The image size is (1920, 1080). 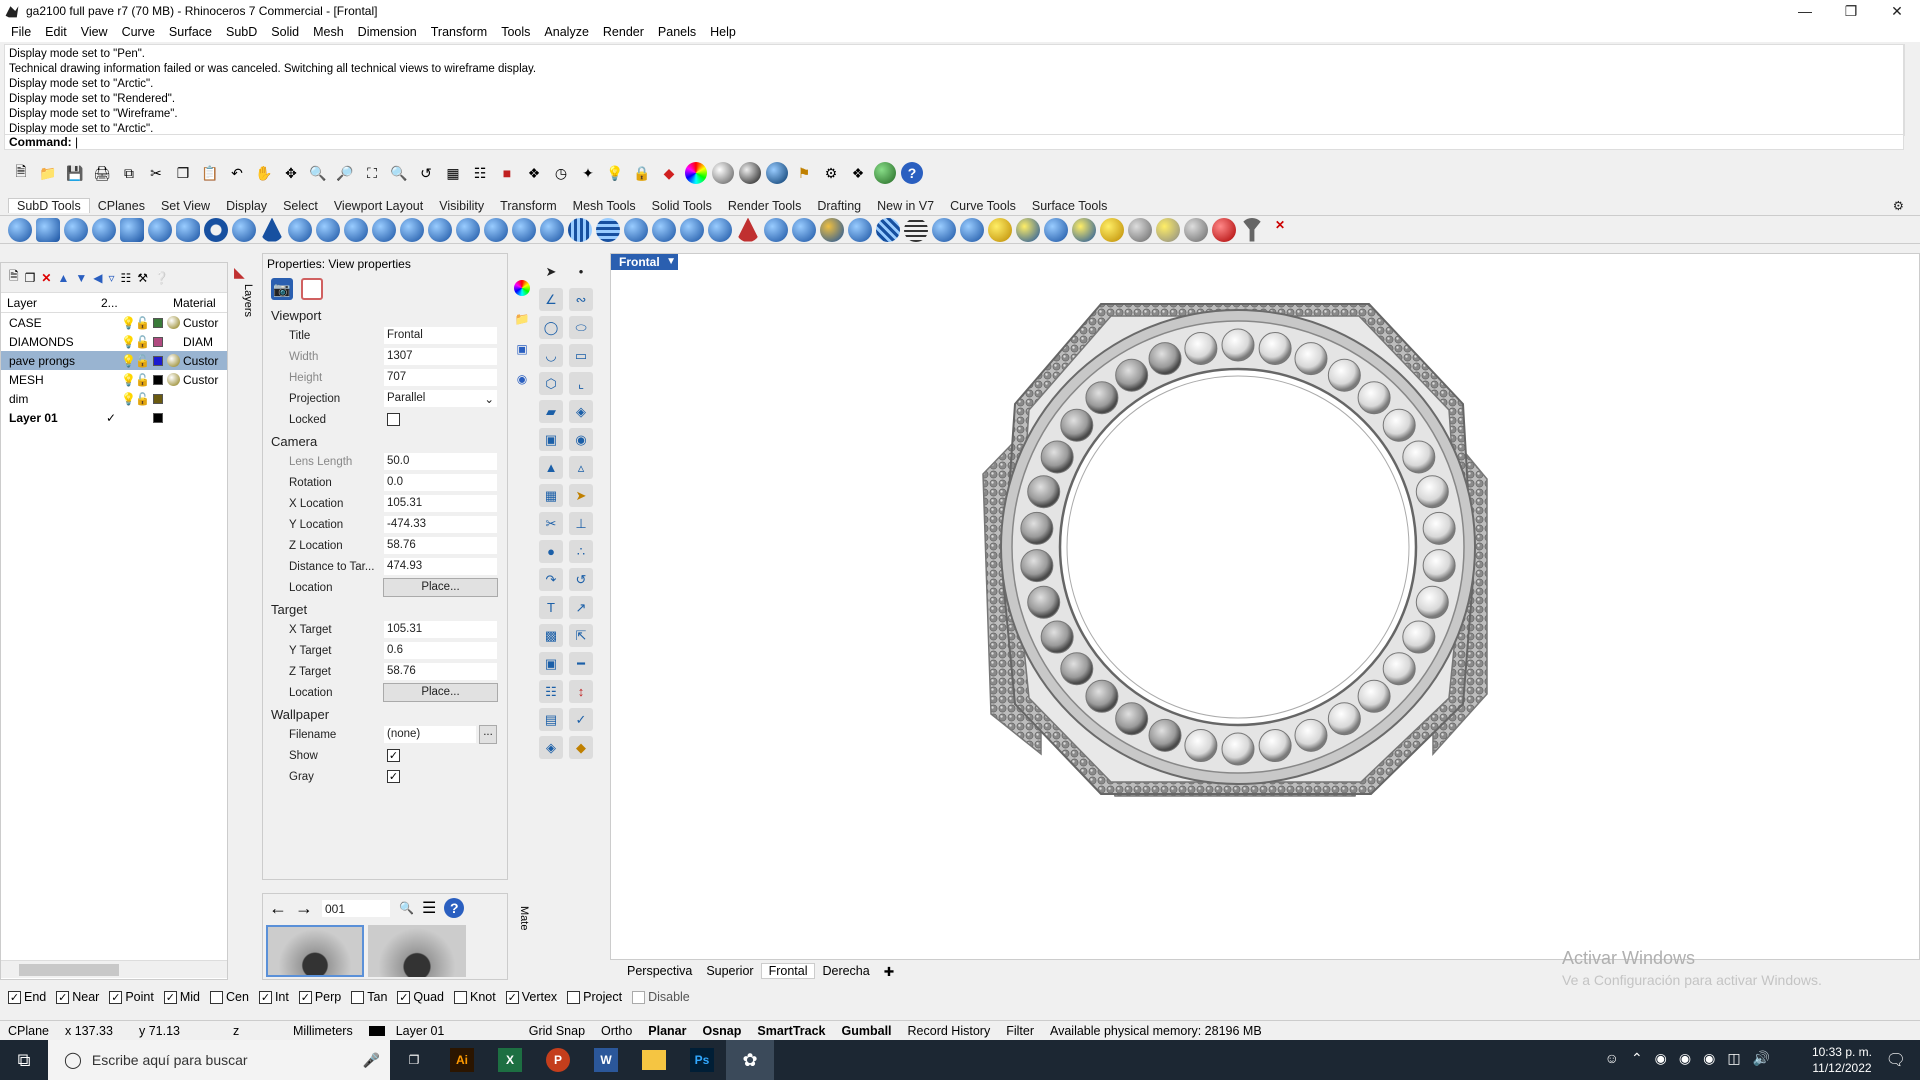 I want to click on subd-display-icon, so click(x=888, y=229).